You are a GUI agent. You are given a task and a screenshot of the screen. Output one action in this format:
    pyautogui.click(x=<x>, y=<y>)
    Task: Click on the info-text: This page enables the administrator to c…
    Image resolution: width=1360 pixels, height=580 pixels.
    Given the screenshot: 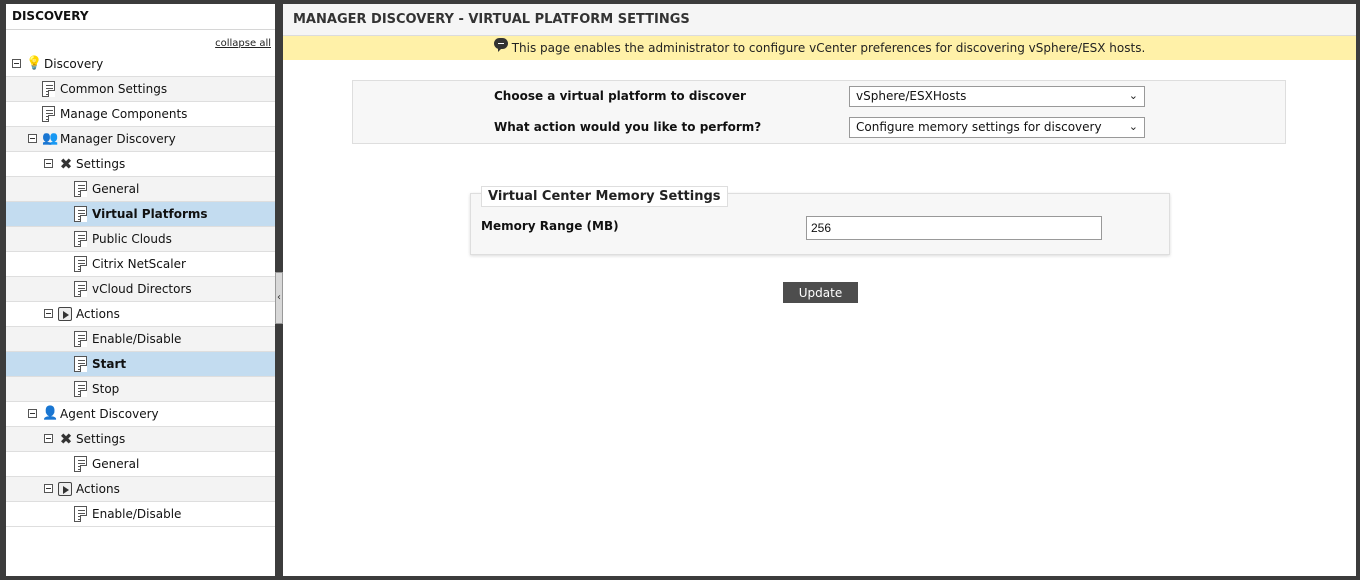 What is the action you would take?
    pyautogui.click(x=828, y=48)
    